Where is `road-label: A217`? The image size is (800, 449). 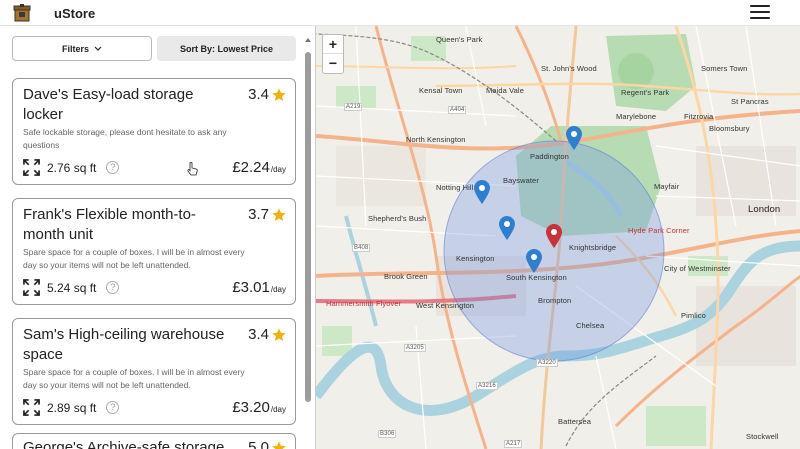 road-label: A217 is located at coordinates (513, 444).